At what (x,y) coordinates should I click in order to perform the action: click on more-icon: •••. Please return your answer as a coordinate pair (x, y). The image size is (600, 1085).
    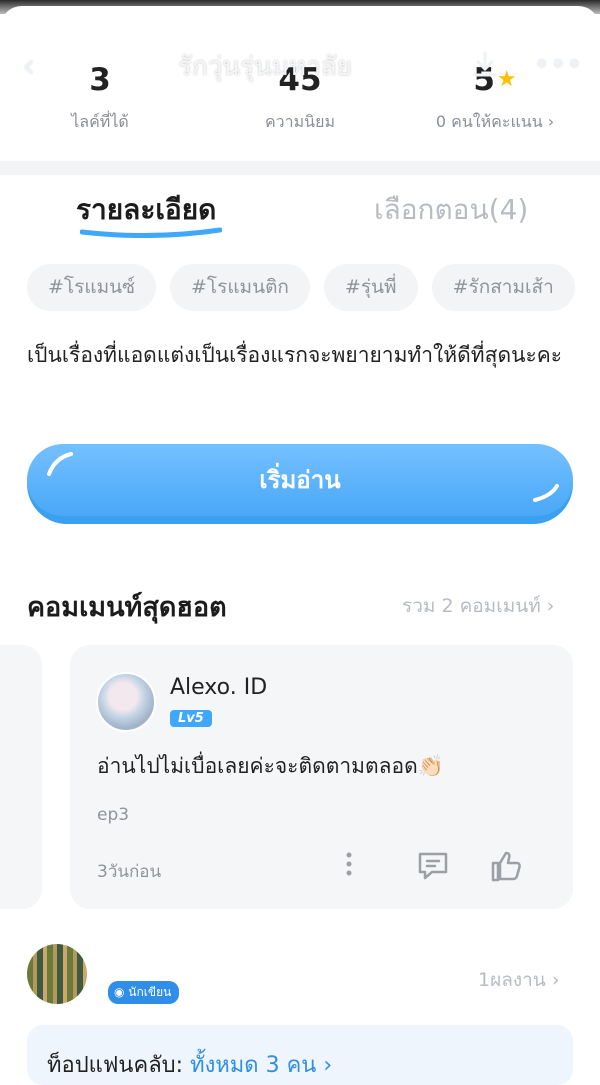
    Looking at the image, I should click on (558, 65).